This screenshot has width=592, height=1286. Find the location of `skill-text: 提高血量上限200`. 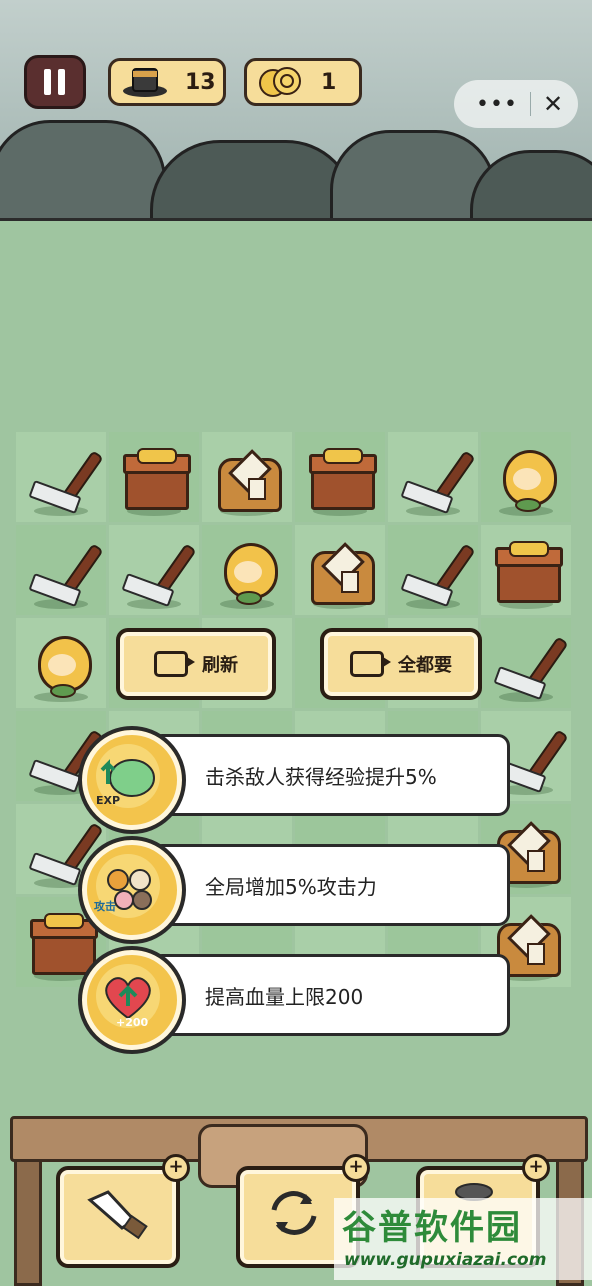

skill-text: 提高血量上限200 is located at coordinates (284, 996).